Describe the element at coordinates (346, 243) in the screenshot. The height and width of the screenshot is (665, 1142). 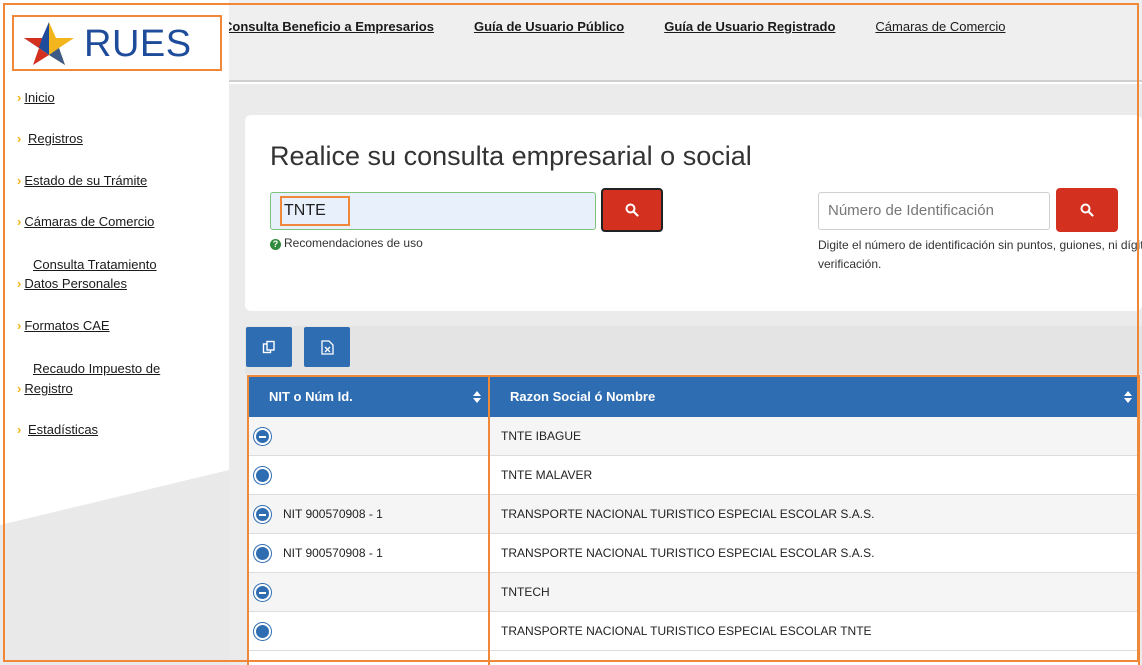
I see `usage-recommendations-link: ? Recomendaciones de uso` at that location.